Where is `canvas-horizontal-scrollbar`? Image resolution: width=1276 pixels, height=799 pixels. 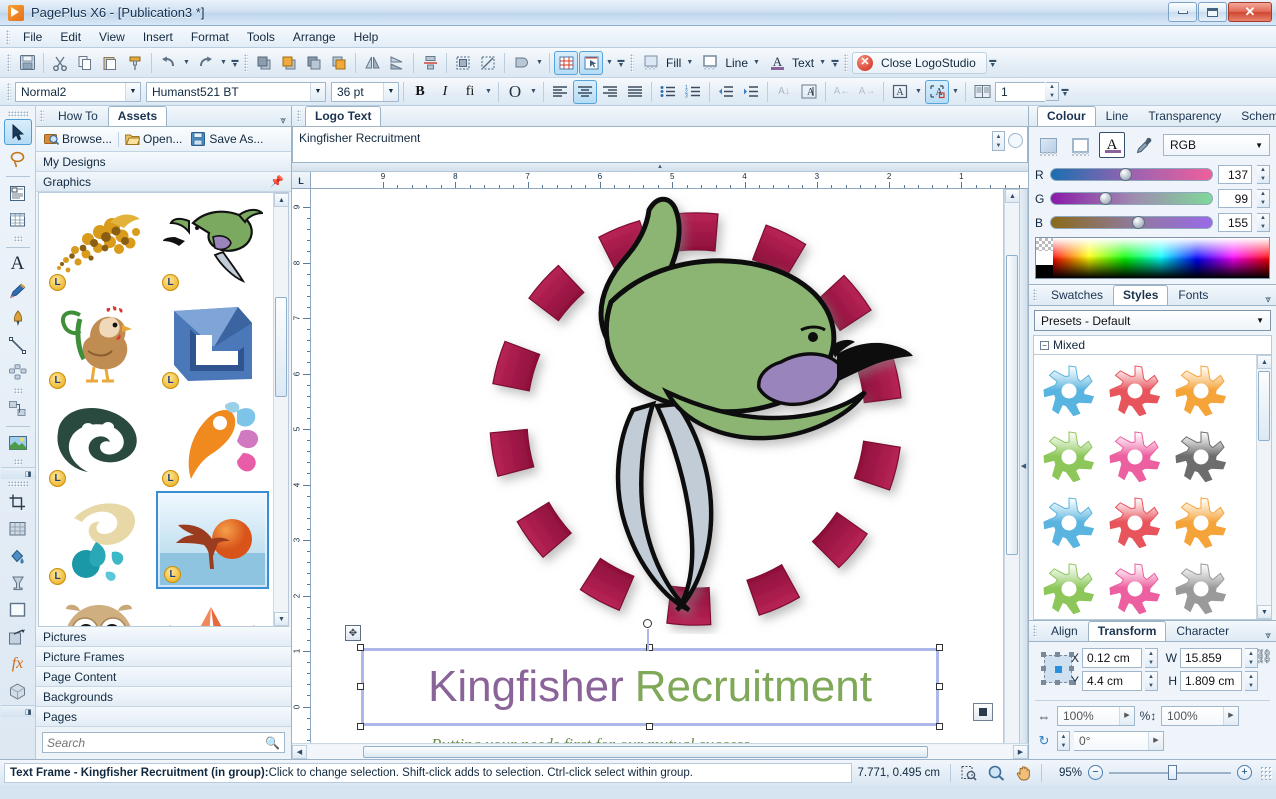
canvas-horizontal-scrollbar is located at coordinates (660, 751).